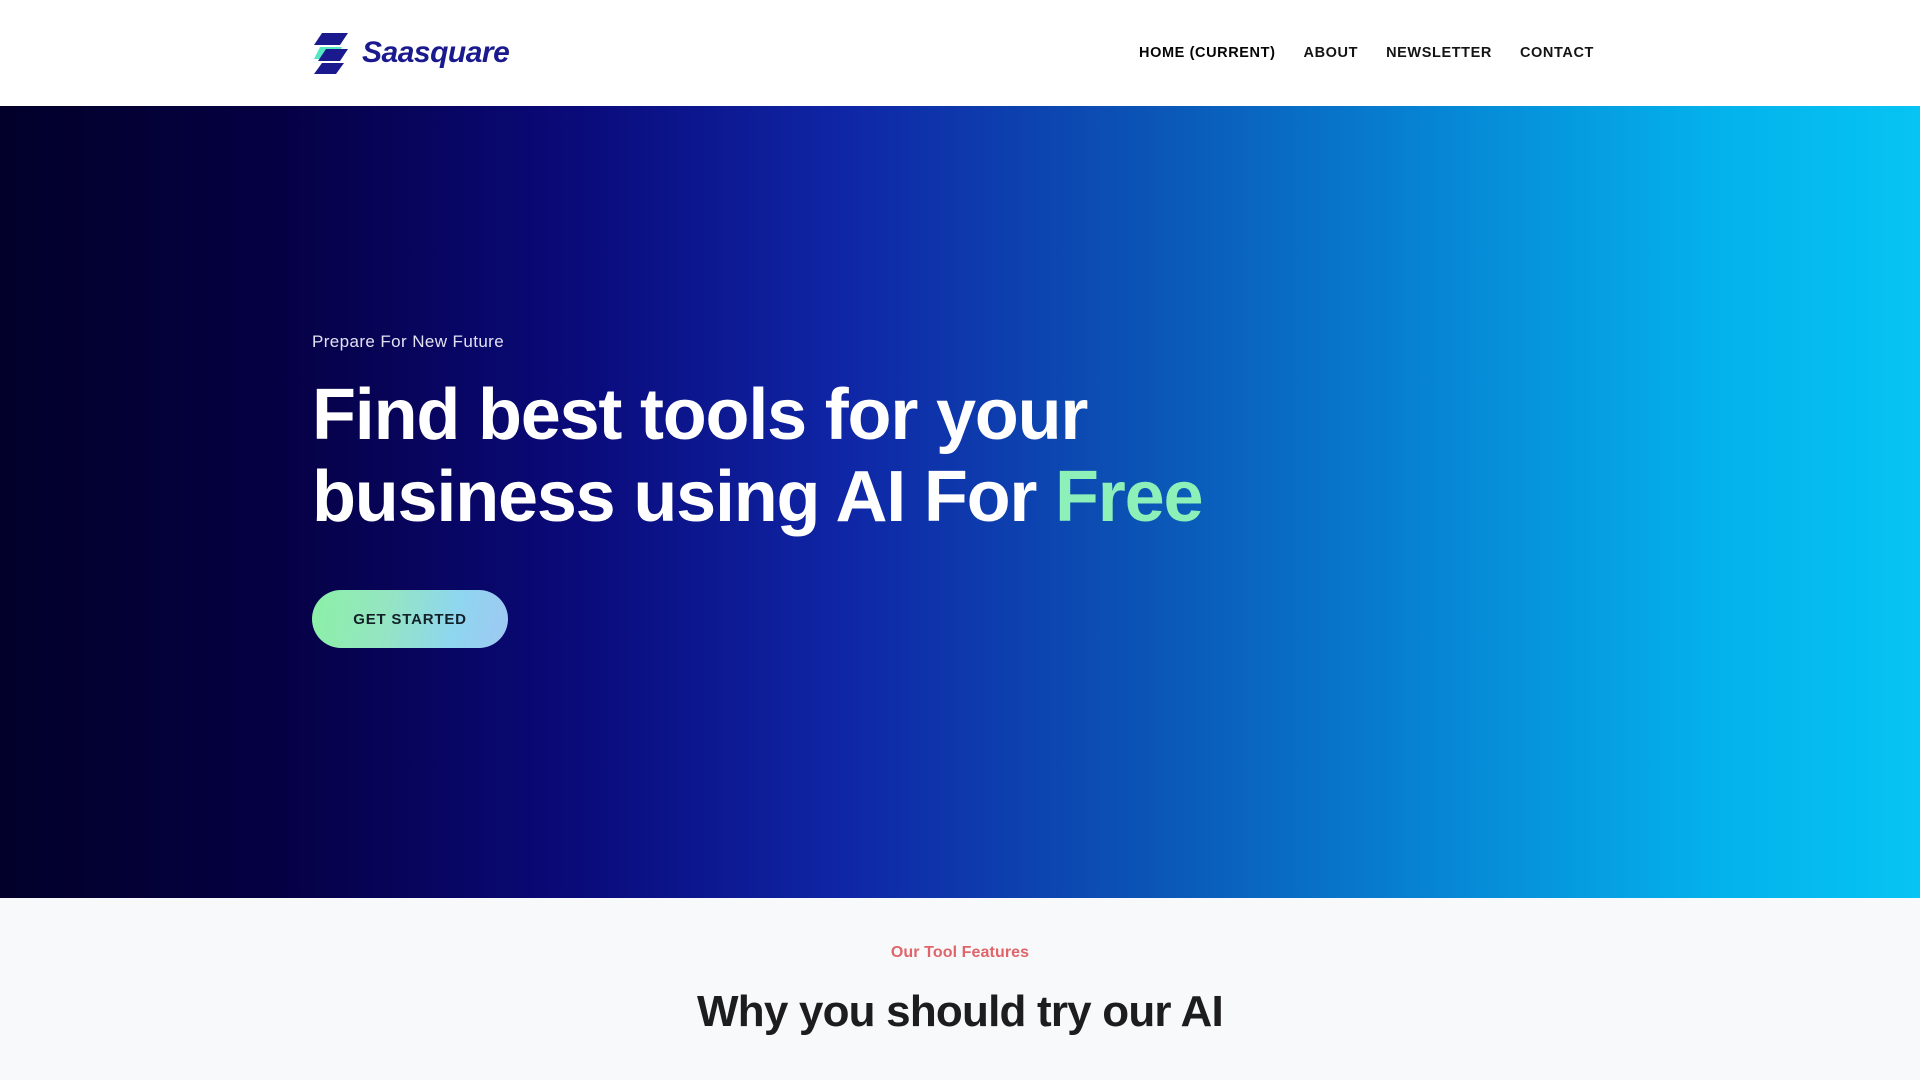  I want to click on hero-title-line-2: business using AI For, so click(684, 497).